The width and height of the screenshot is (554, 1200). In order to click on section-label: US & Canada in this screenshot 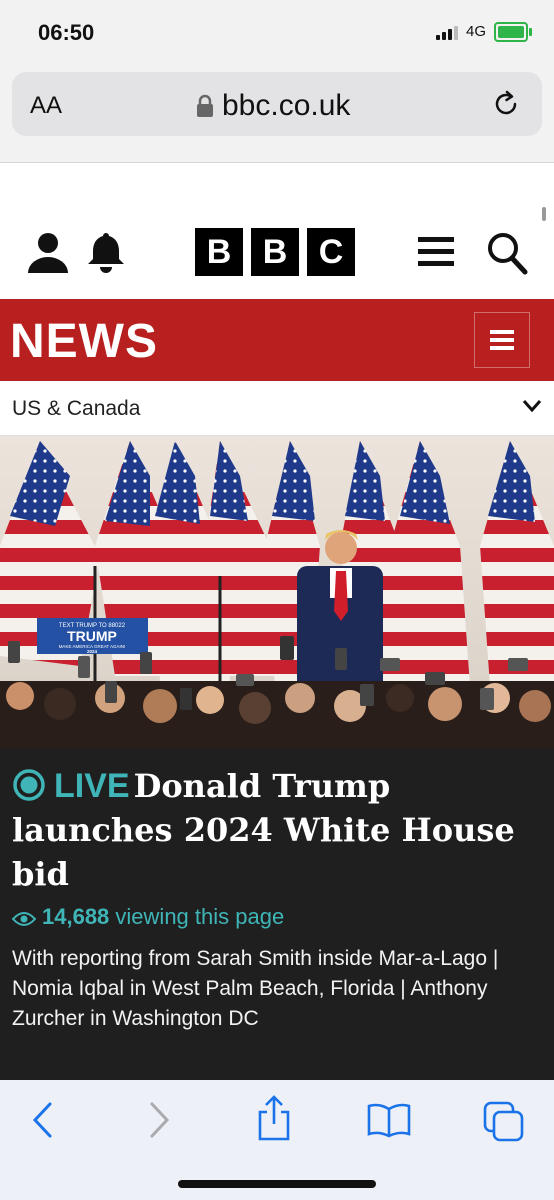, I will do `click(76, 408)`.